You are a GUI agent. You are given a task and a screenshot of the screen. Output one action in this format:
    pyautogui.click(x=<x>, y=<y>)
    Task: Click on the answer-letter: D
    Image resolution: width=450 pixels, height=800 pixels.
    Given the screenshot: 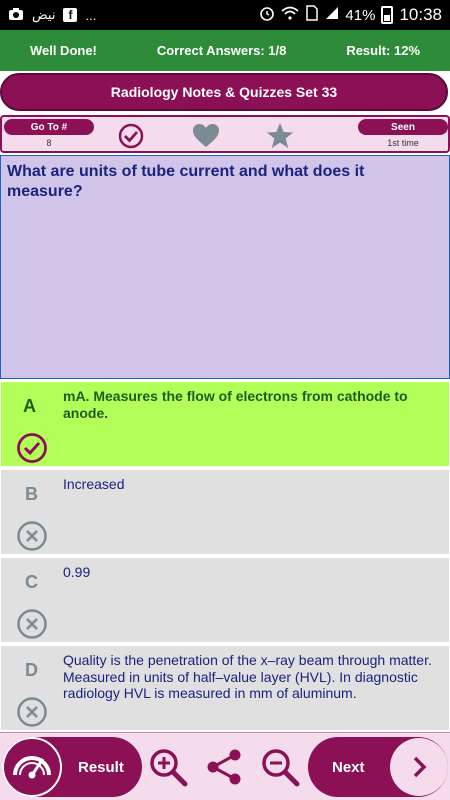 What is the action you would take?
    pyautogui.click(x=31, y=670)
    